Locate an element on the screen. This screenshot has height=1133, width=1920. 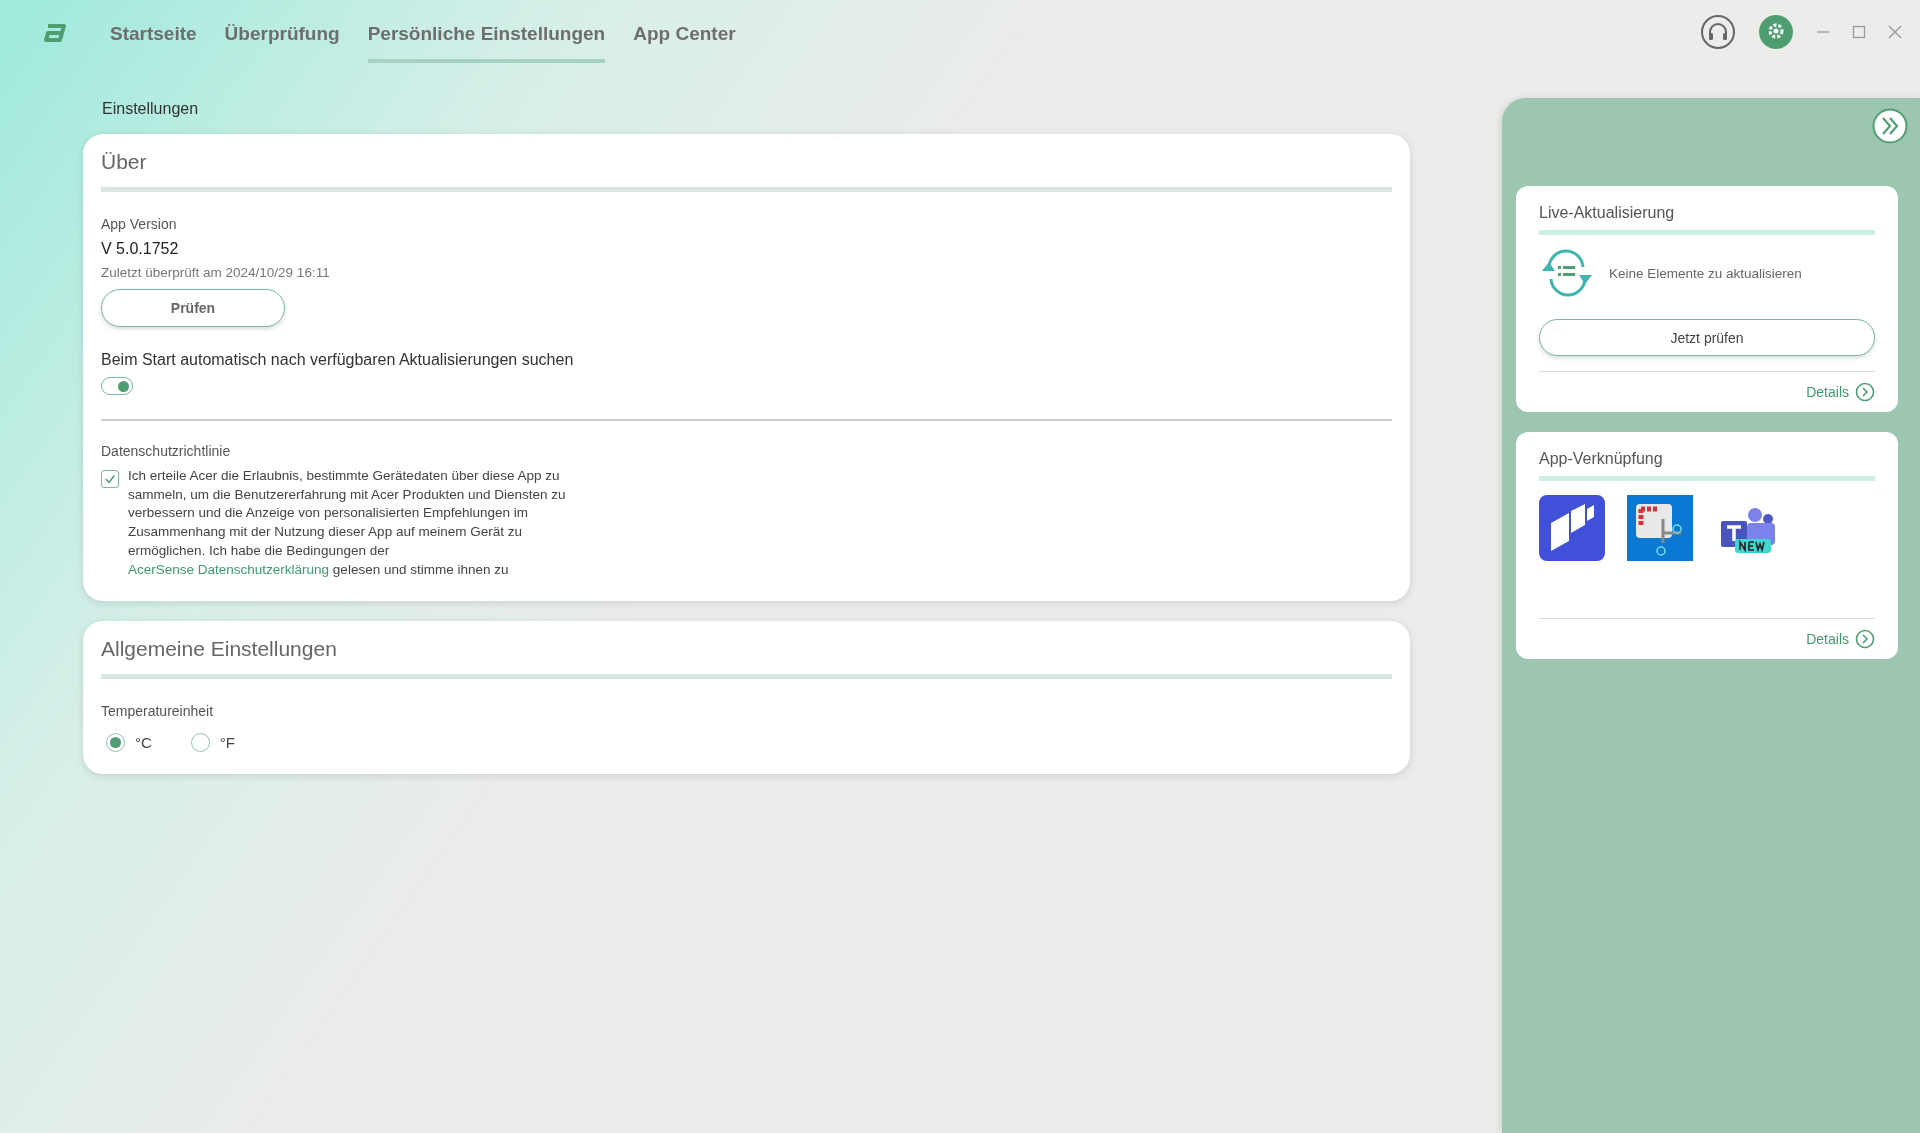
status-text: Keine Elemente zu aktualisieren is located at coordinates (1705, 273).